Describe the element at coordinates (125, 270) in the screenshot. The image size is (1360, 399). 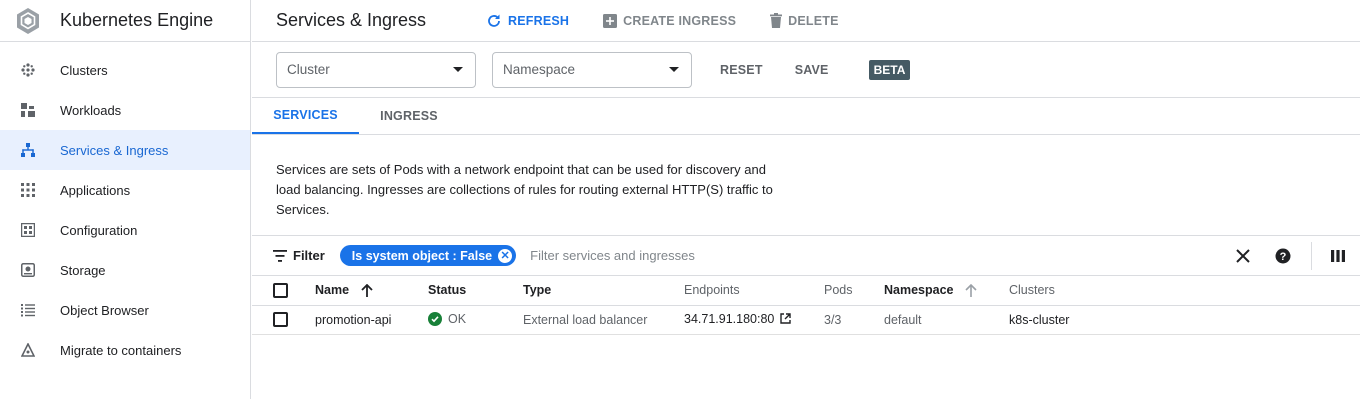
I see `sidebar-item-storage: Storage` at that location.